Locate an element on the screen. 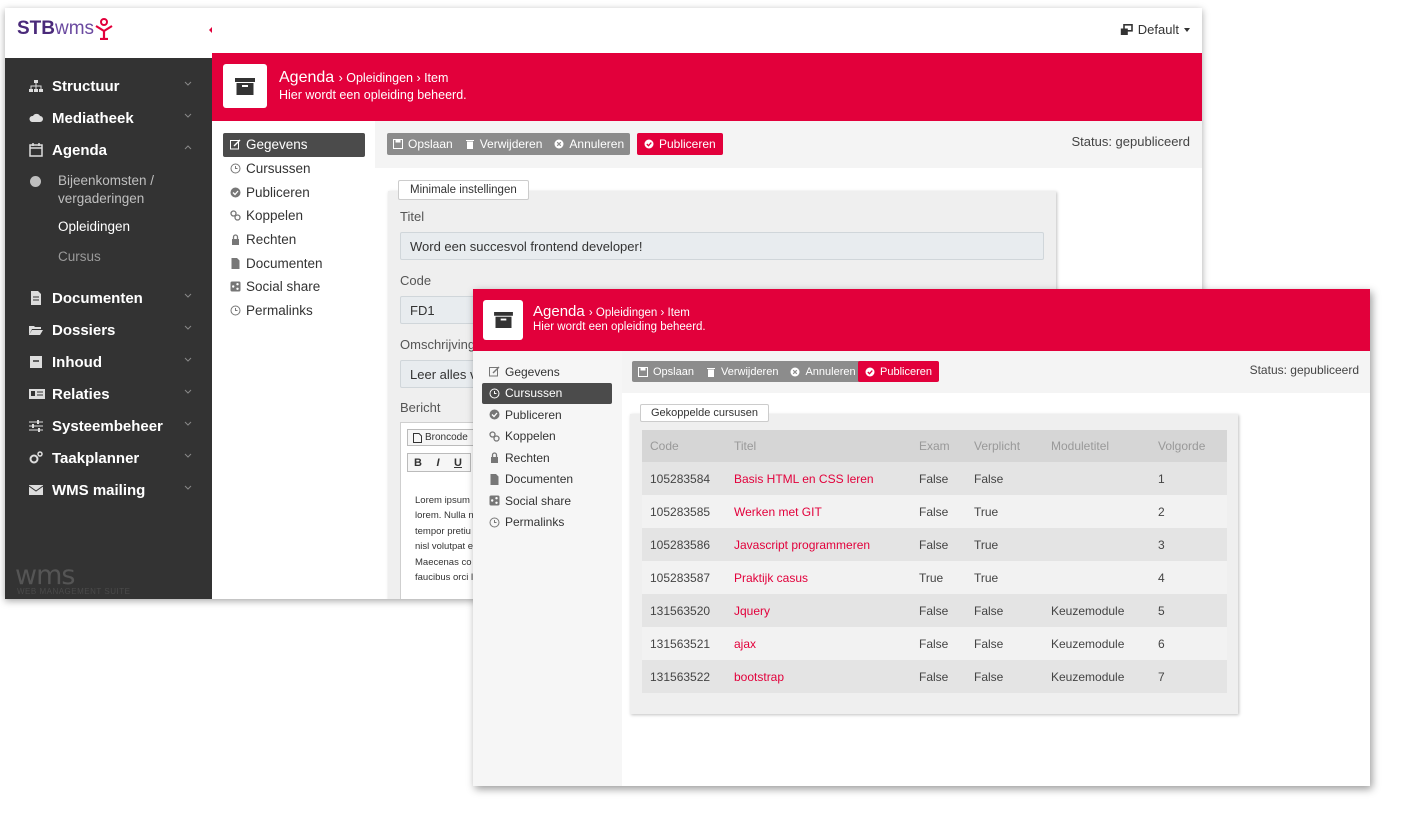 This screenshot has height=825, width=1426. col-exam: Exam is located at coordinates (938, 446).